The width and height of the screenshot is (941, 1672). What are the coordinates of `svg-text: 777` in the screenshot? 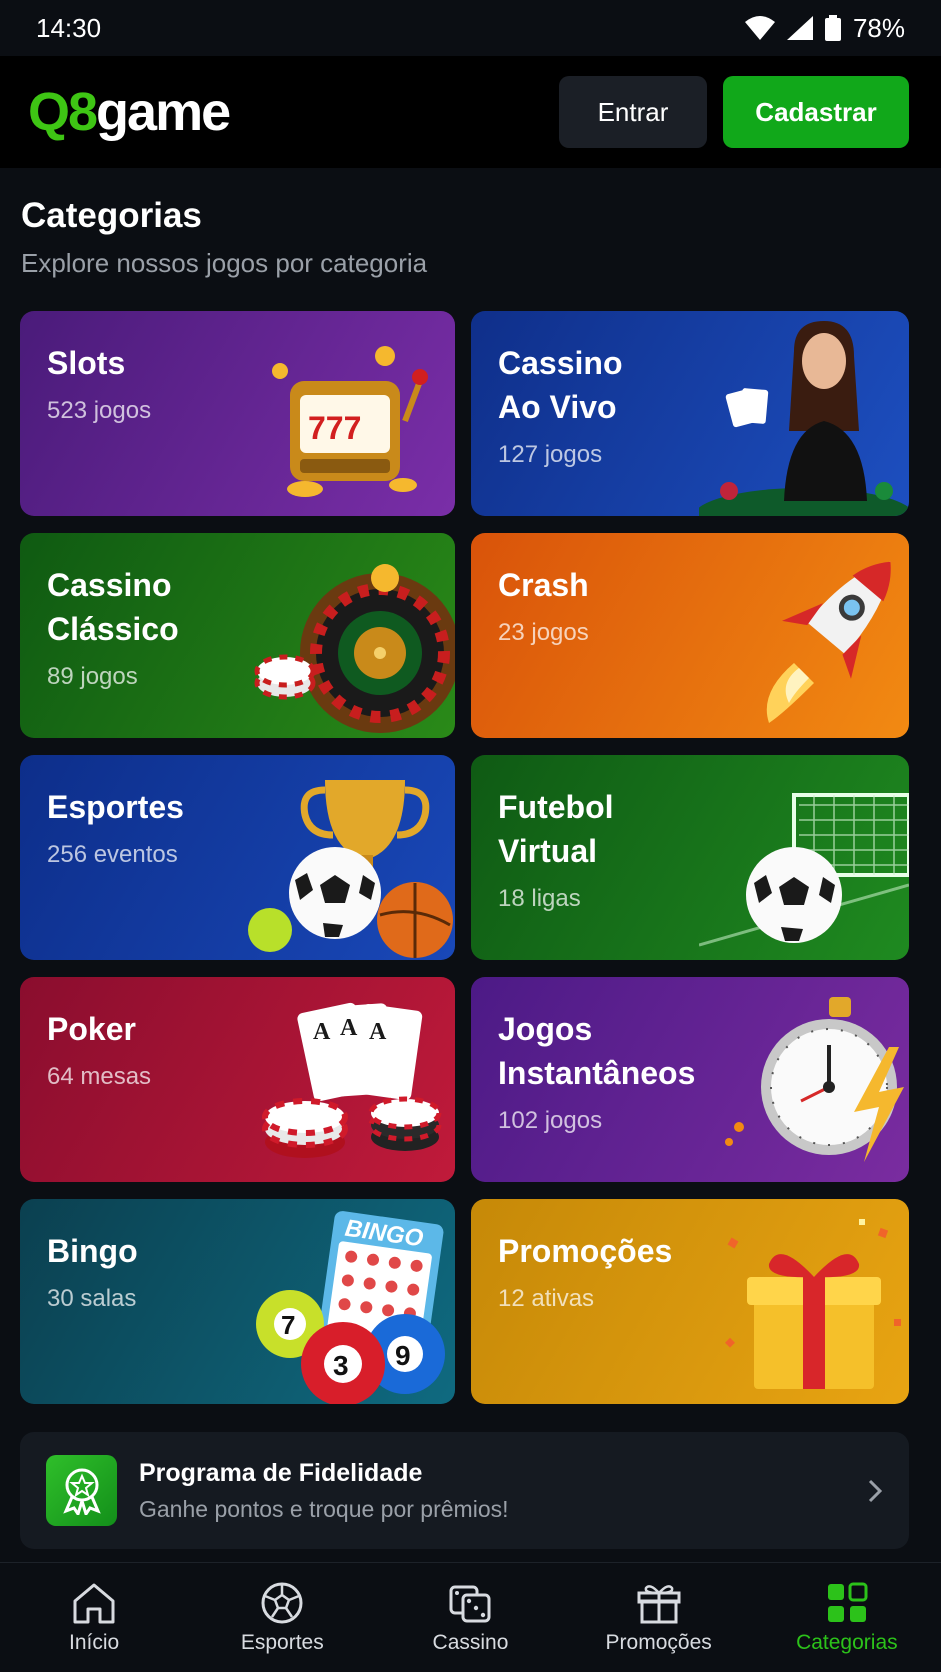 It's located at (334, 428).